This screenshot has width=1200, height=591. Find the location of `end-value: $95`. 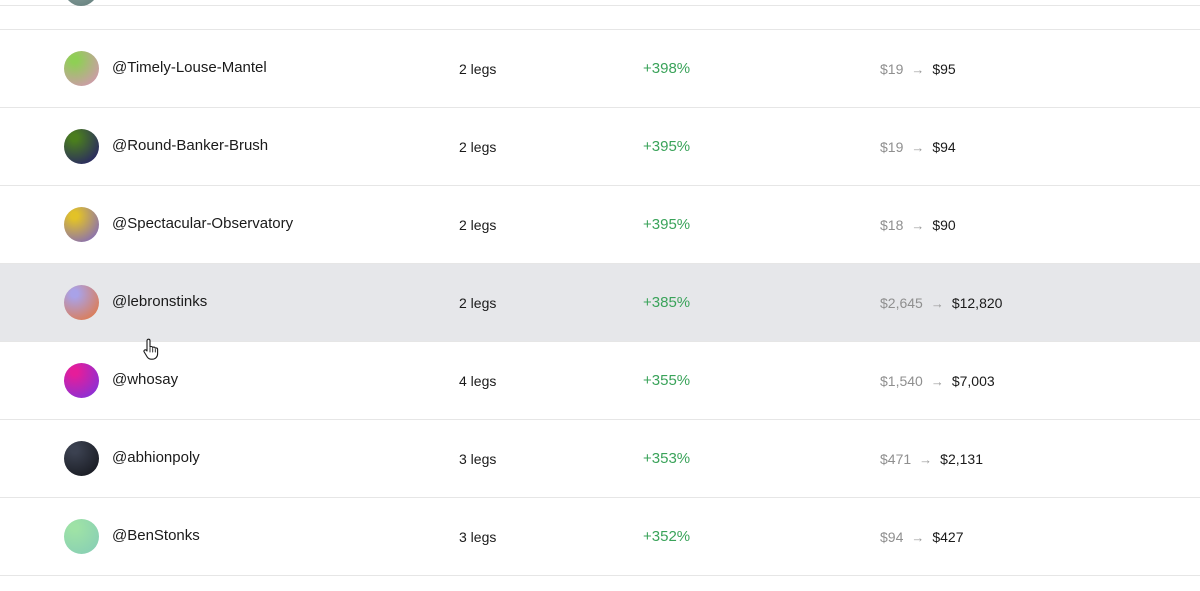

end-value: $95 is located at coordinates (944, 69).